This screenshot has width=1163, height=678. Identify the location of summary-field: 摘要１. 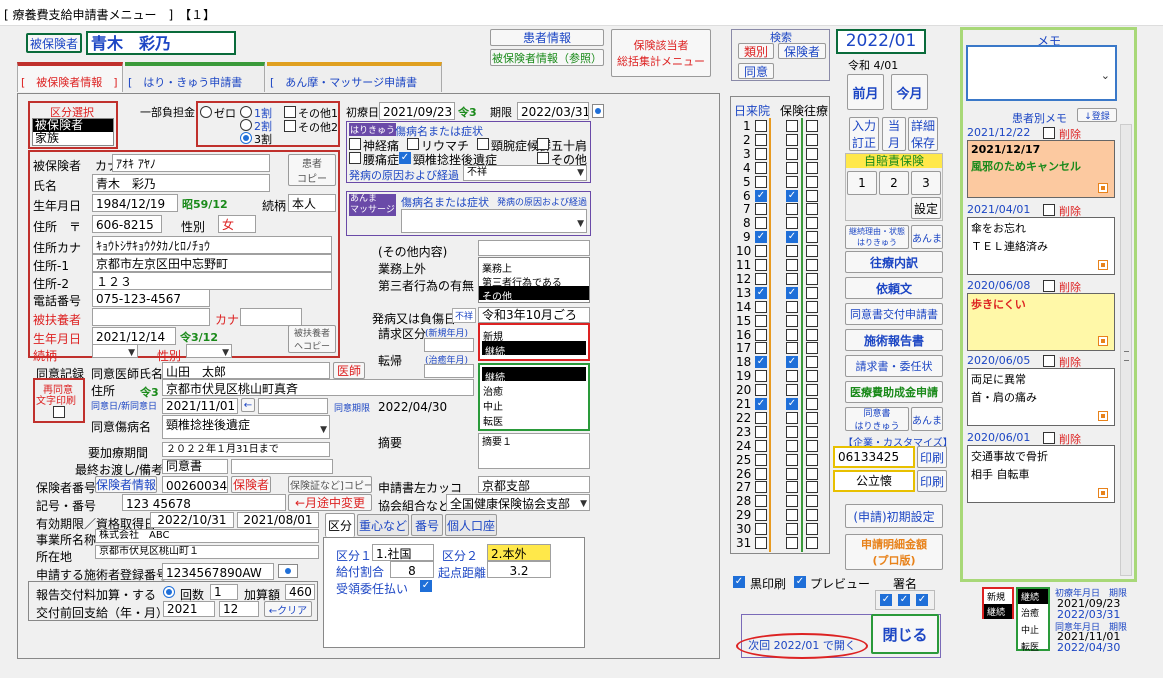
(534, 451).